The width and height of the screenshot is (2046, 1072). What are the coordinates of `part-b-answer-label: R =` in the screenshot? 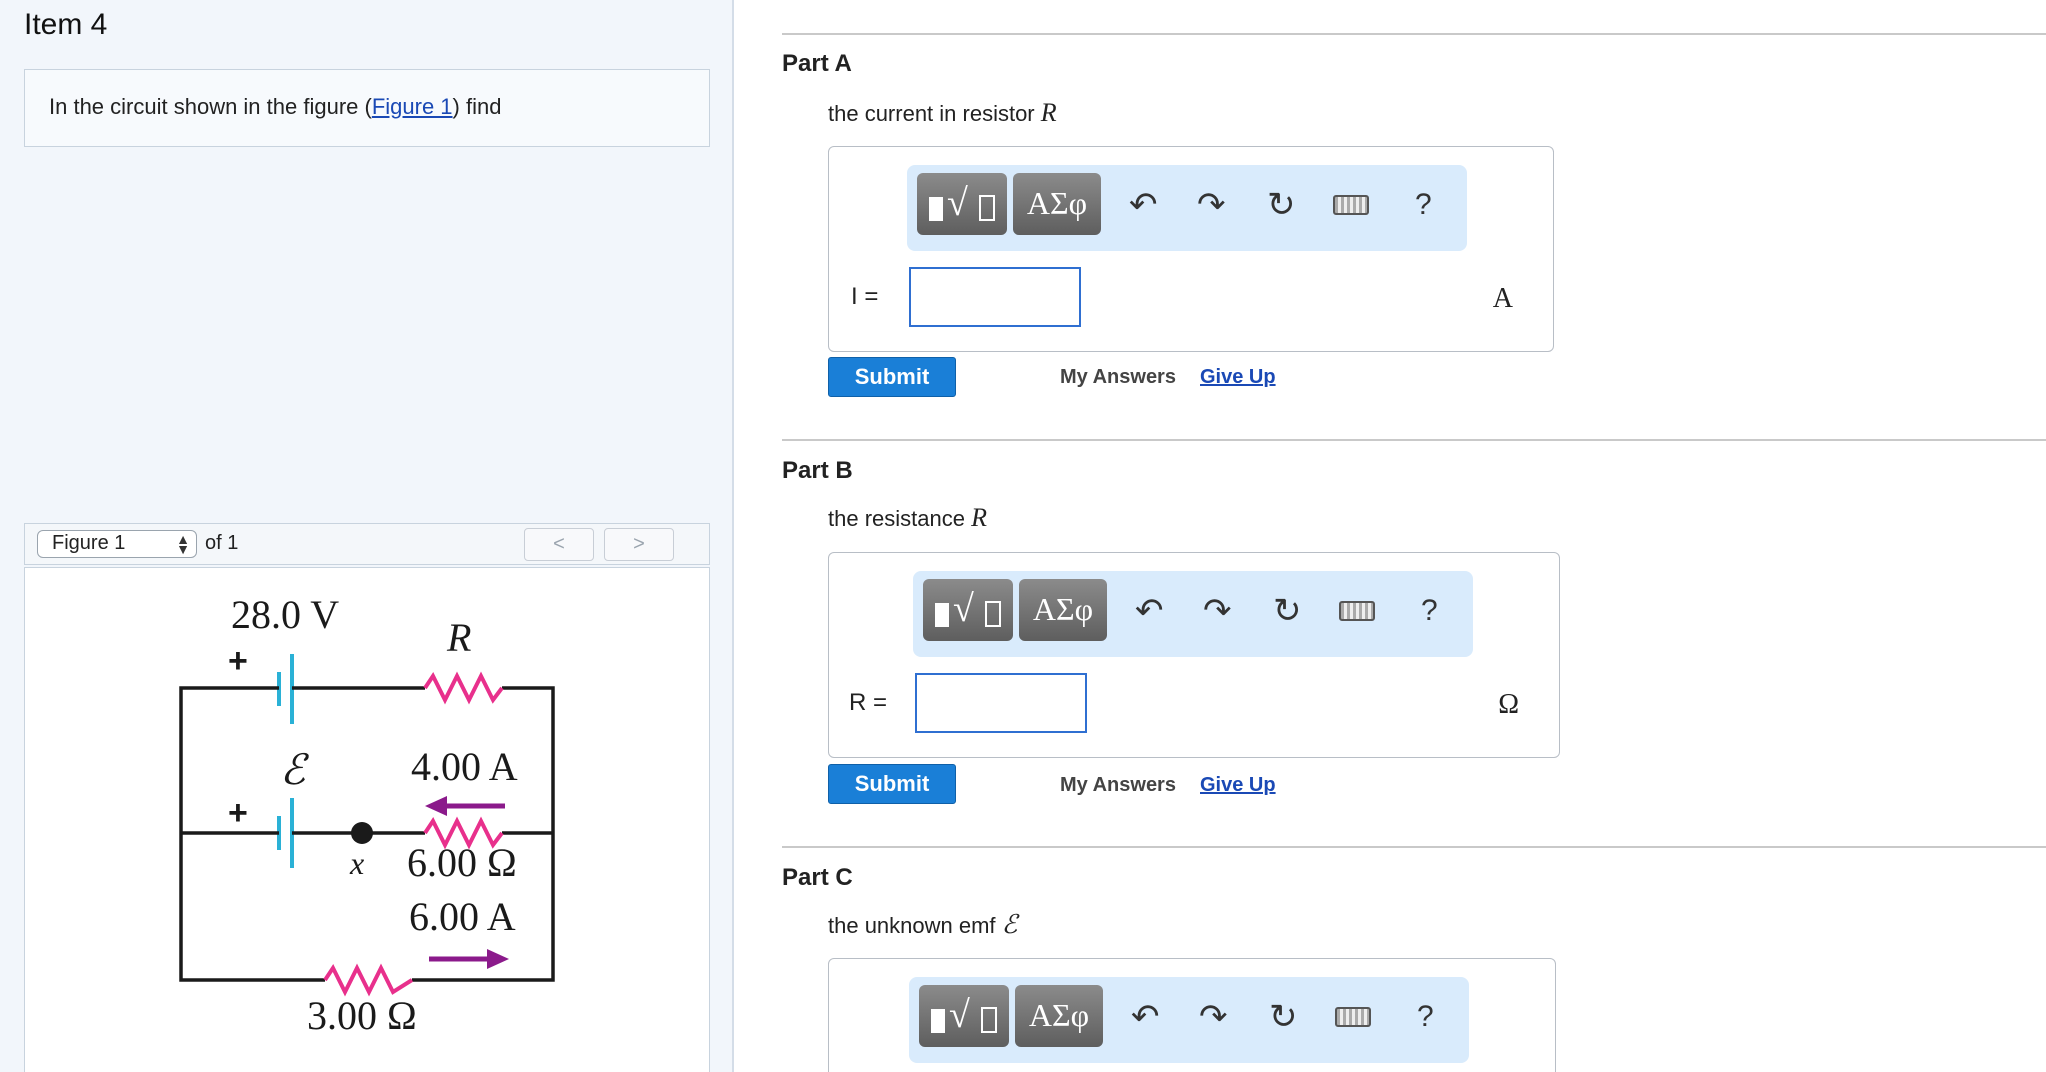 It's located at (868, 702).